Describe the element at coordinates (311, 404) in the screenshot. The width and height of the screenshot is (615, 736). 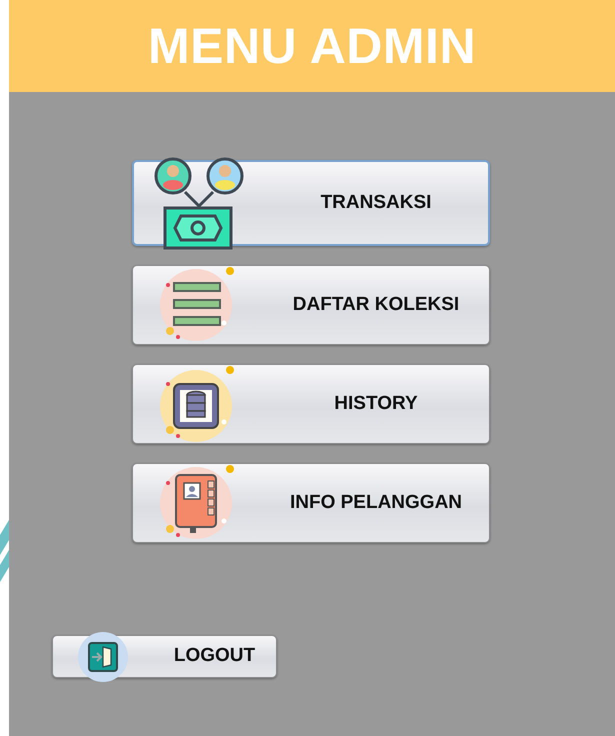
I see `menu-button: HISTORY` at that location.